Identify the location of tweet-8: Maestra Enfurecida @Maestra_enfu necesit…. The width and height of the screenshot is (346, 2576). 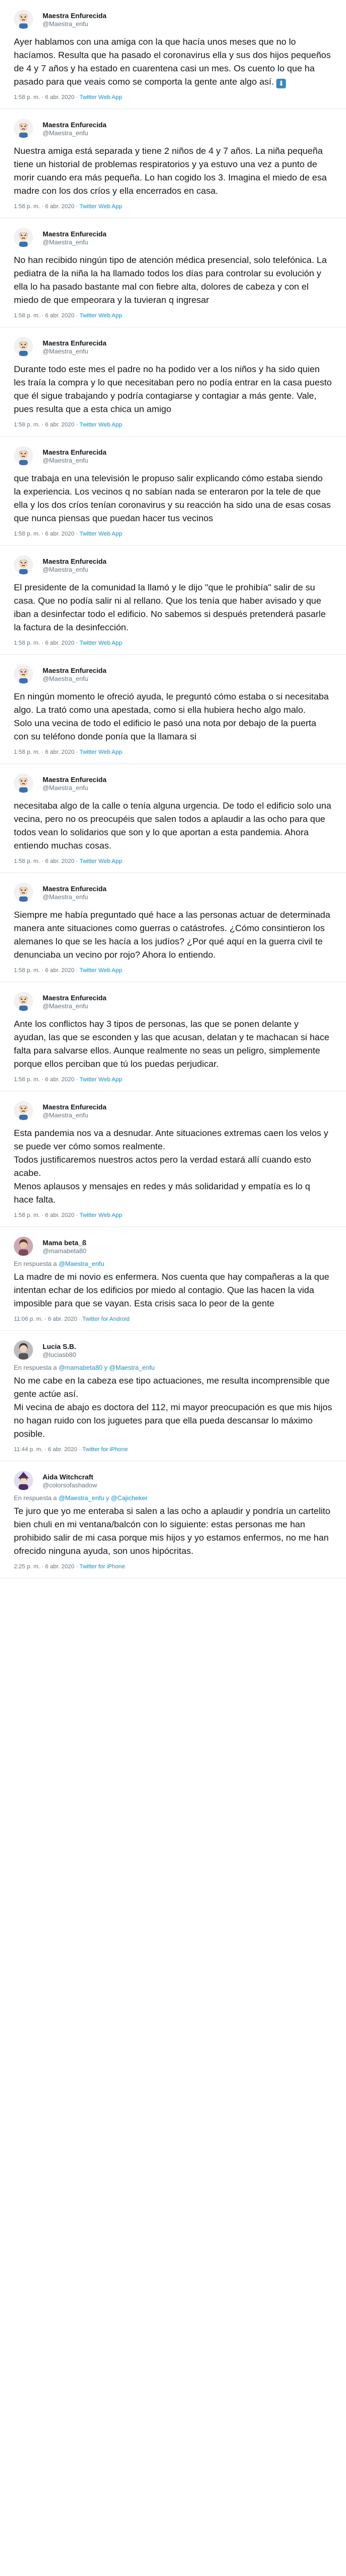
(173, 818).